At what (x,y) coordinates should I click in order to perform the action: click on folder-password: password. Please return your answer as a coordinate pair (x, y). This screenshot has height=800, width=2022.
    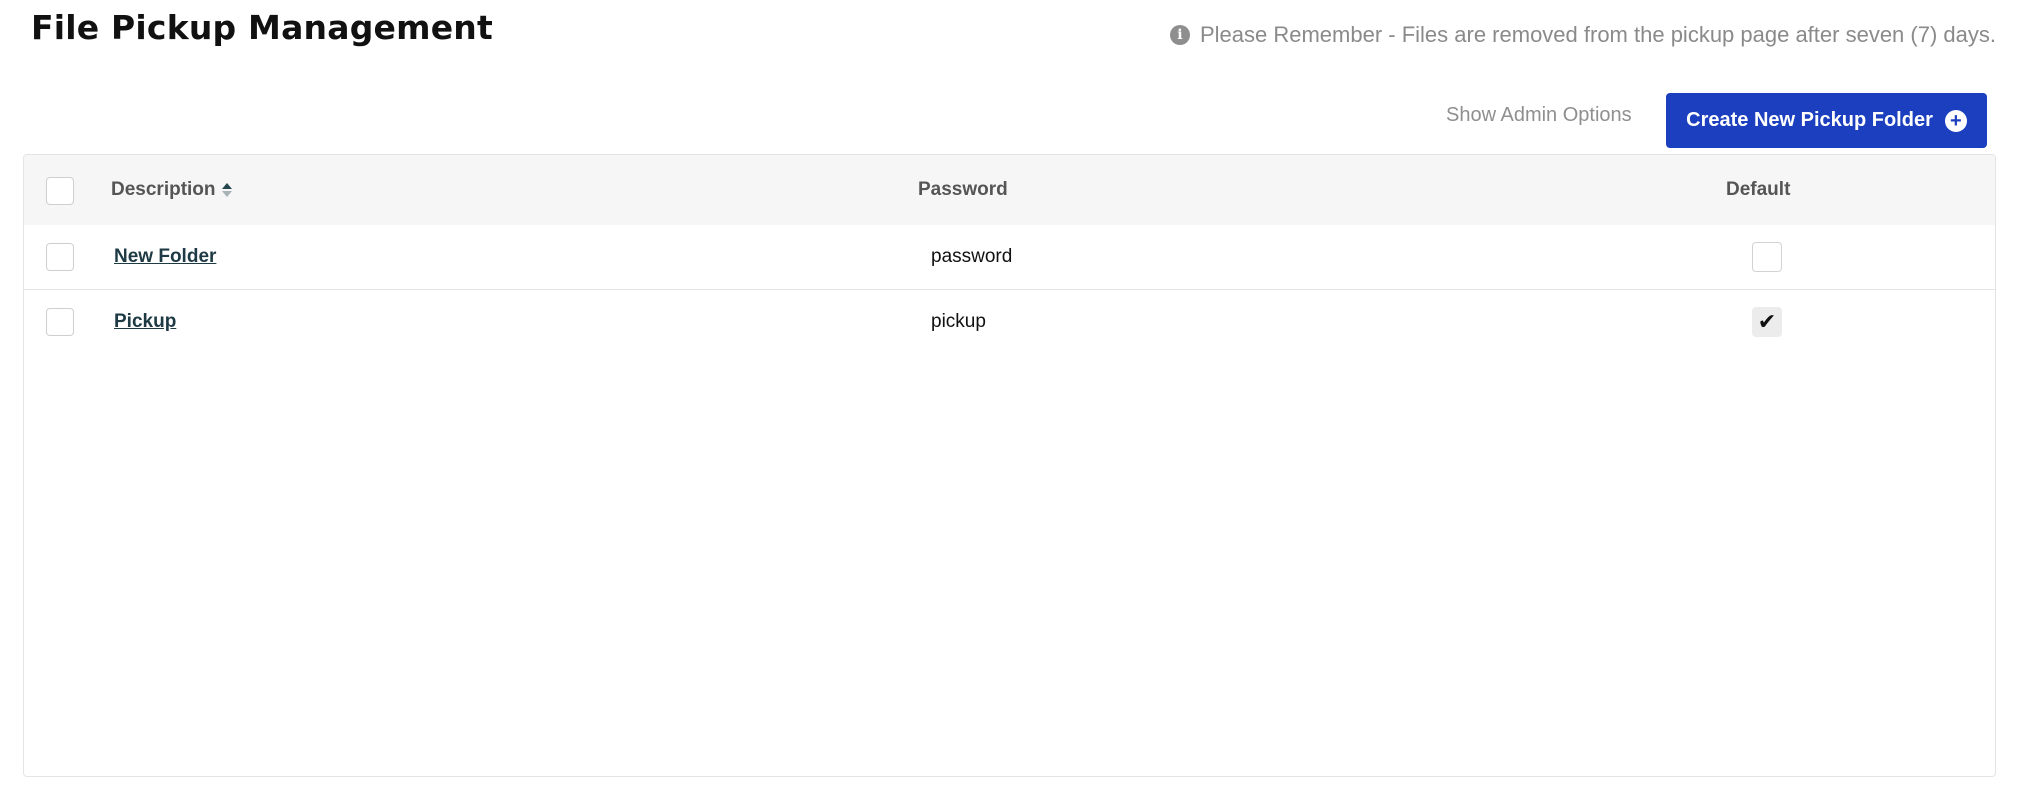
    Looking at the image, I should click on (972, 256).